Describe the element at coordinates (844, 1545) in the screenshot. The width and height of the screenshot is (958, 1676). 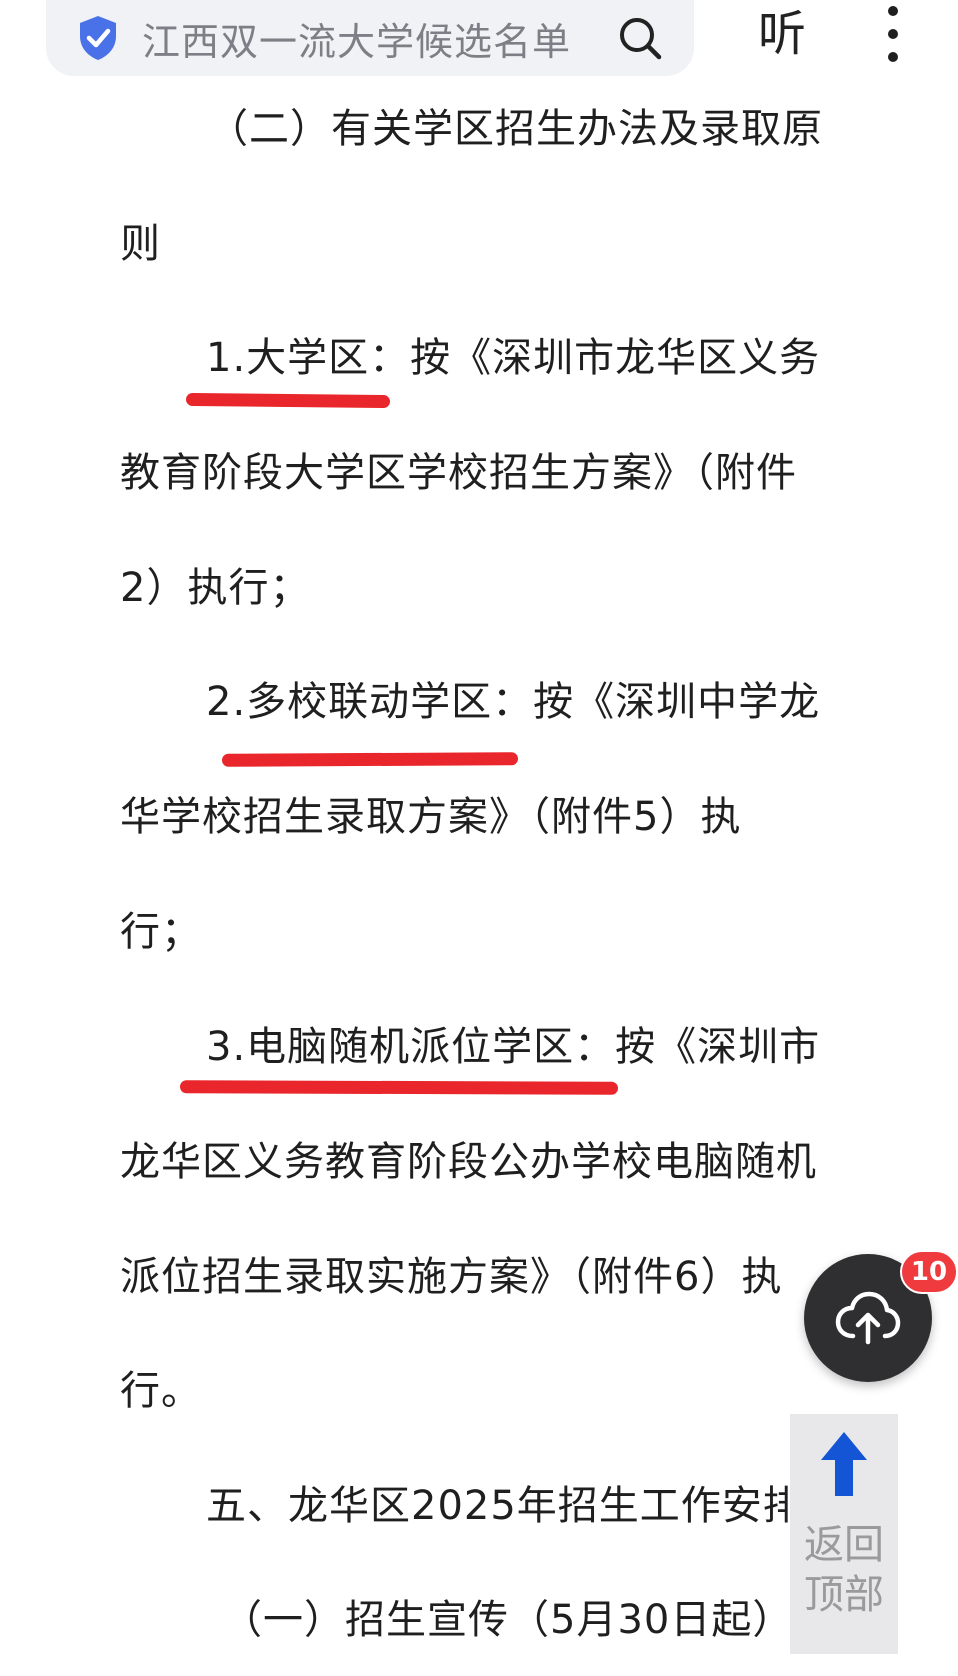
I see `back-to-top-label-1: 返回` at that location.